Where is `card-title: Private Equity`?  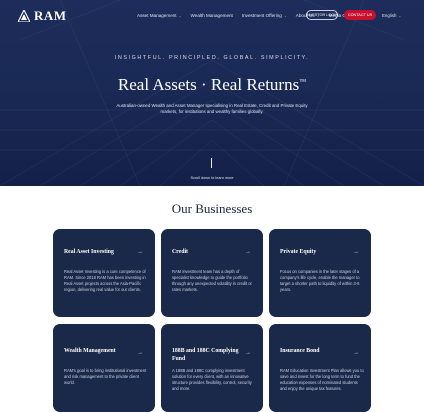
card-title: Private Equity is located at coordinates (298, 252).